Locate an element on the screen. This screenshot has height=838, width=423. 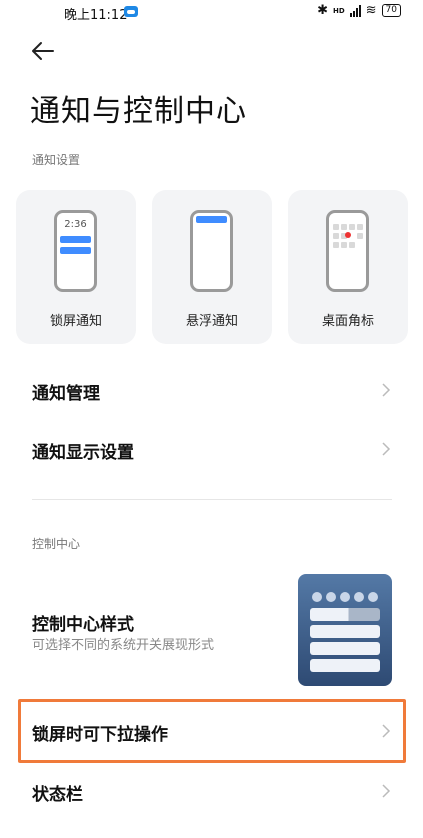
card-lockscreen-notification: 2:36 锁屏通知 is located at coordinates (76, 267).